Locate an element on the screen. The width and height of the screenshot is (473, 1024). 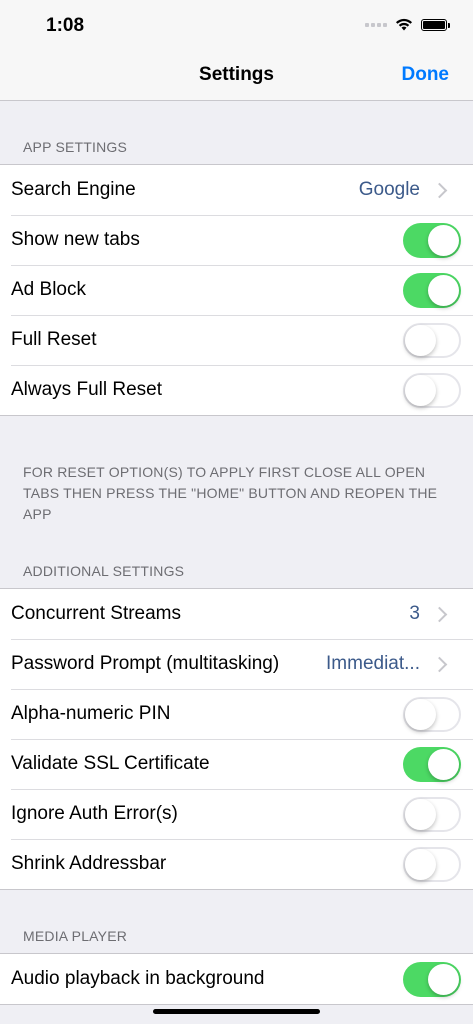
done-button: Done is located at coordinates (426, 75).